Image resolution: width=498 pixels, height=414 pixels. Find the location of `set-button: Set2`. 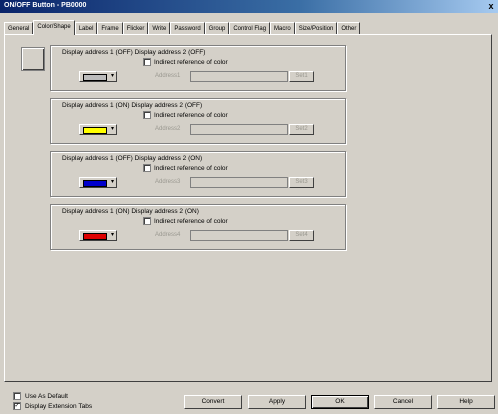

set-button: Set2 is located at coordinates (301, 129).